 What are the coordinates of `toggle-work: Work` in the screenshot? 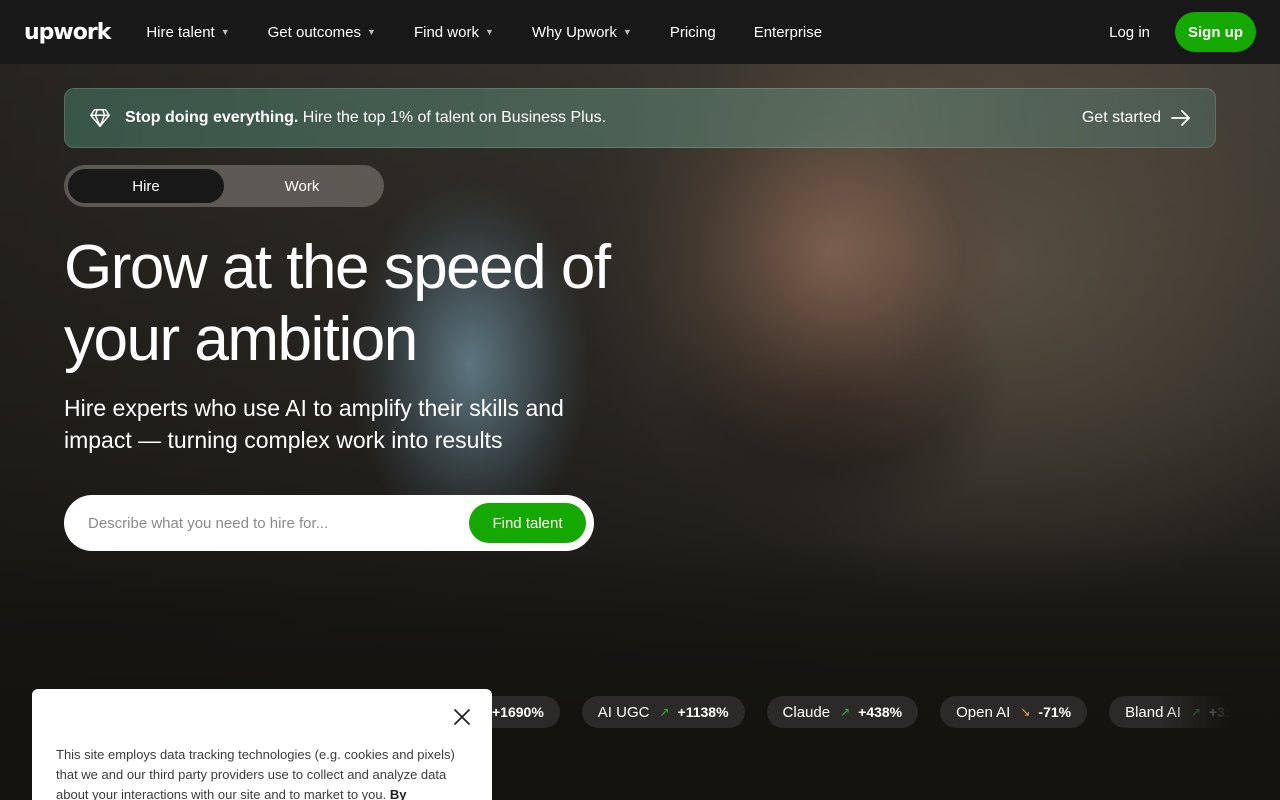 It's located at (302, 186).